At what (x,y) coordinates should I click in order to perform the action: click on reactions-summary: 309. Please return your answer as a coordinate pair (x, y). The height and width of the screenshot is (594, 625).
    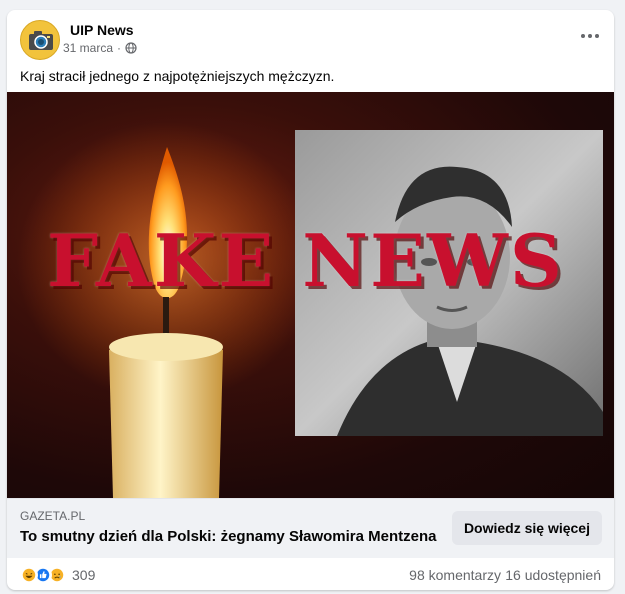
    Looking at the image, I should click on (57, 575).